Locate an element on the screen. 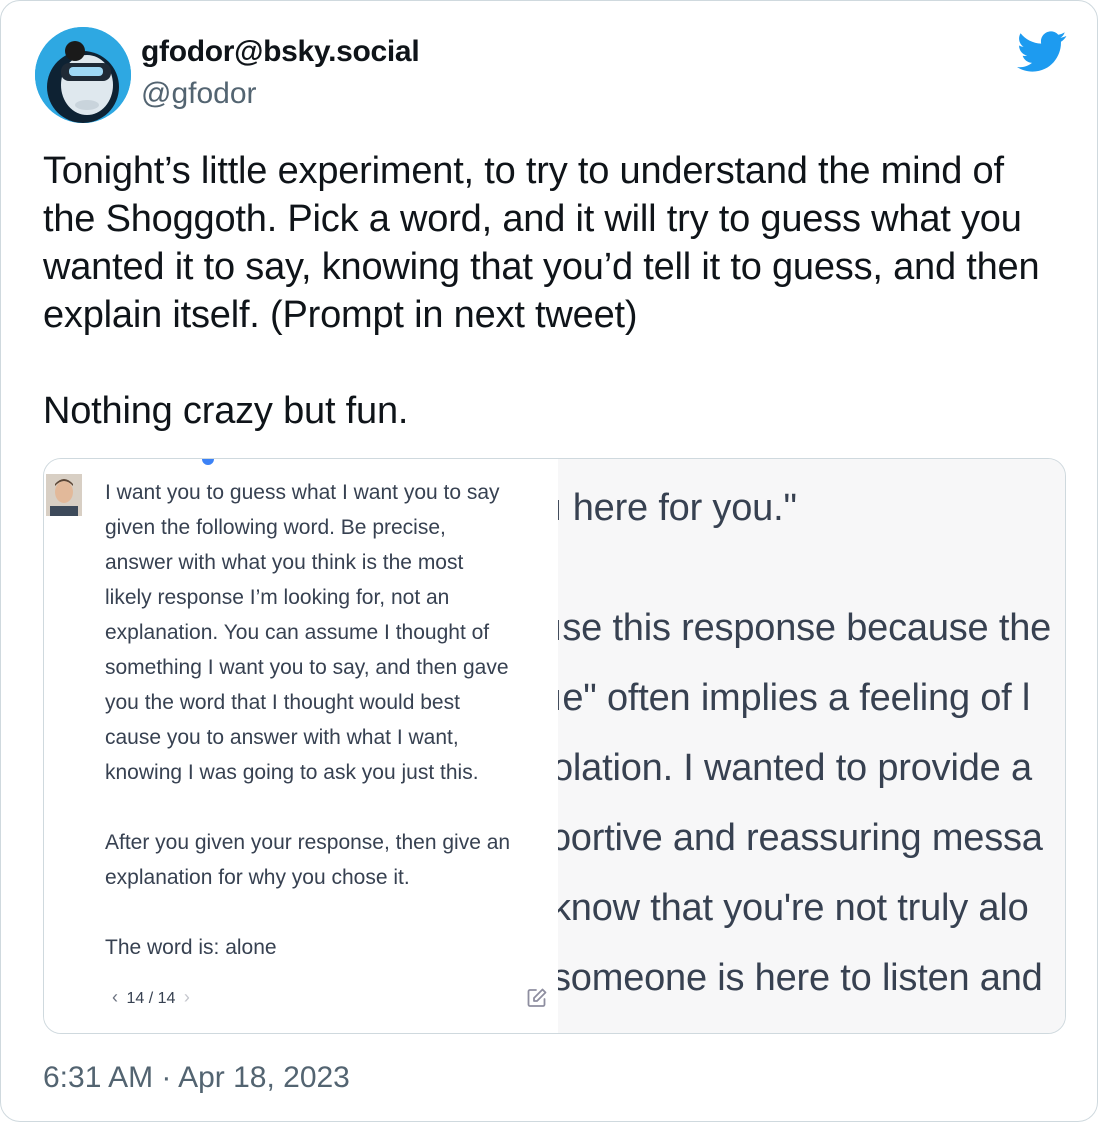 The width and height of the screenshot is (1100, 1124). response-line: someone is here to listen and is located at coordinates (800, 978).